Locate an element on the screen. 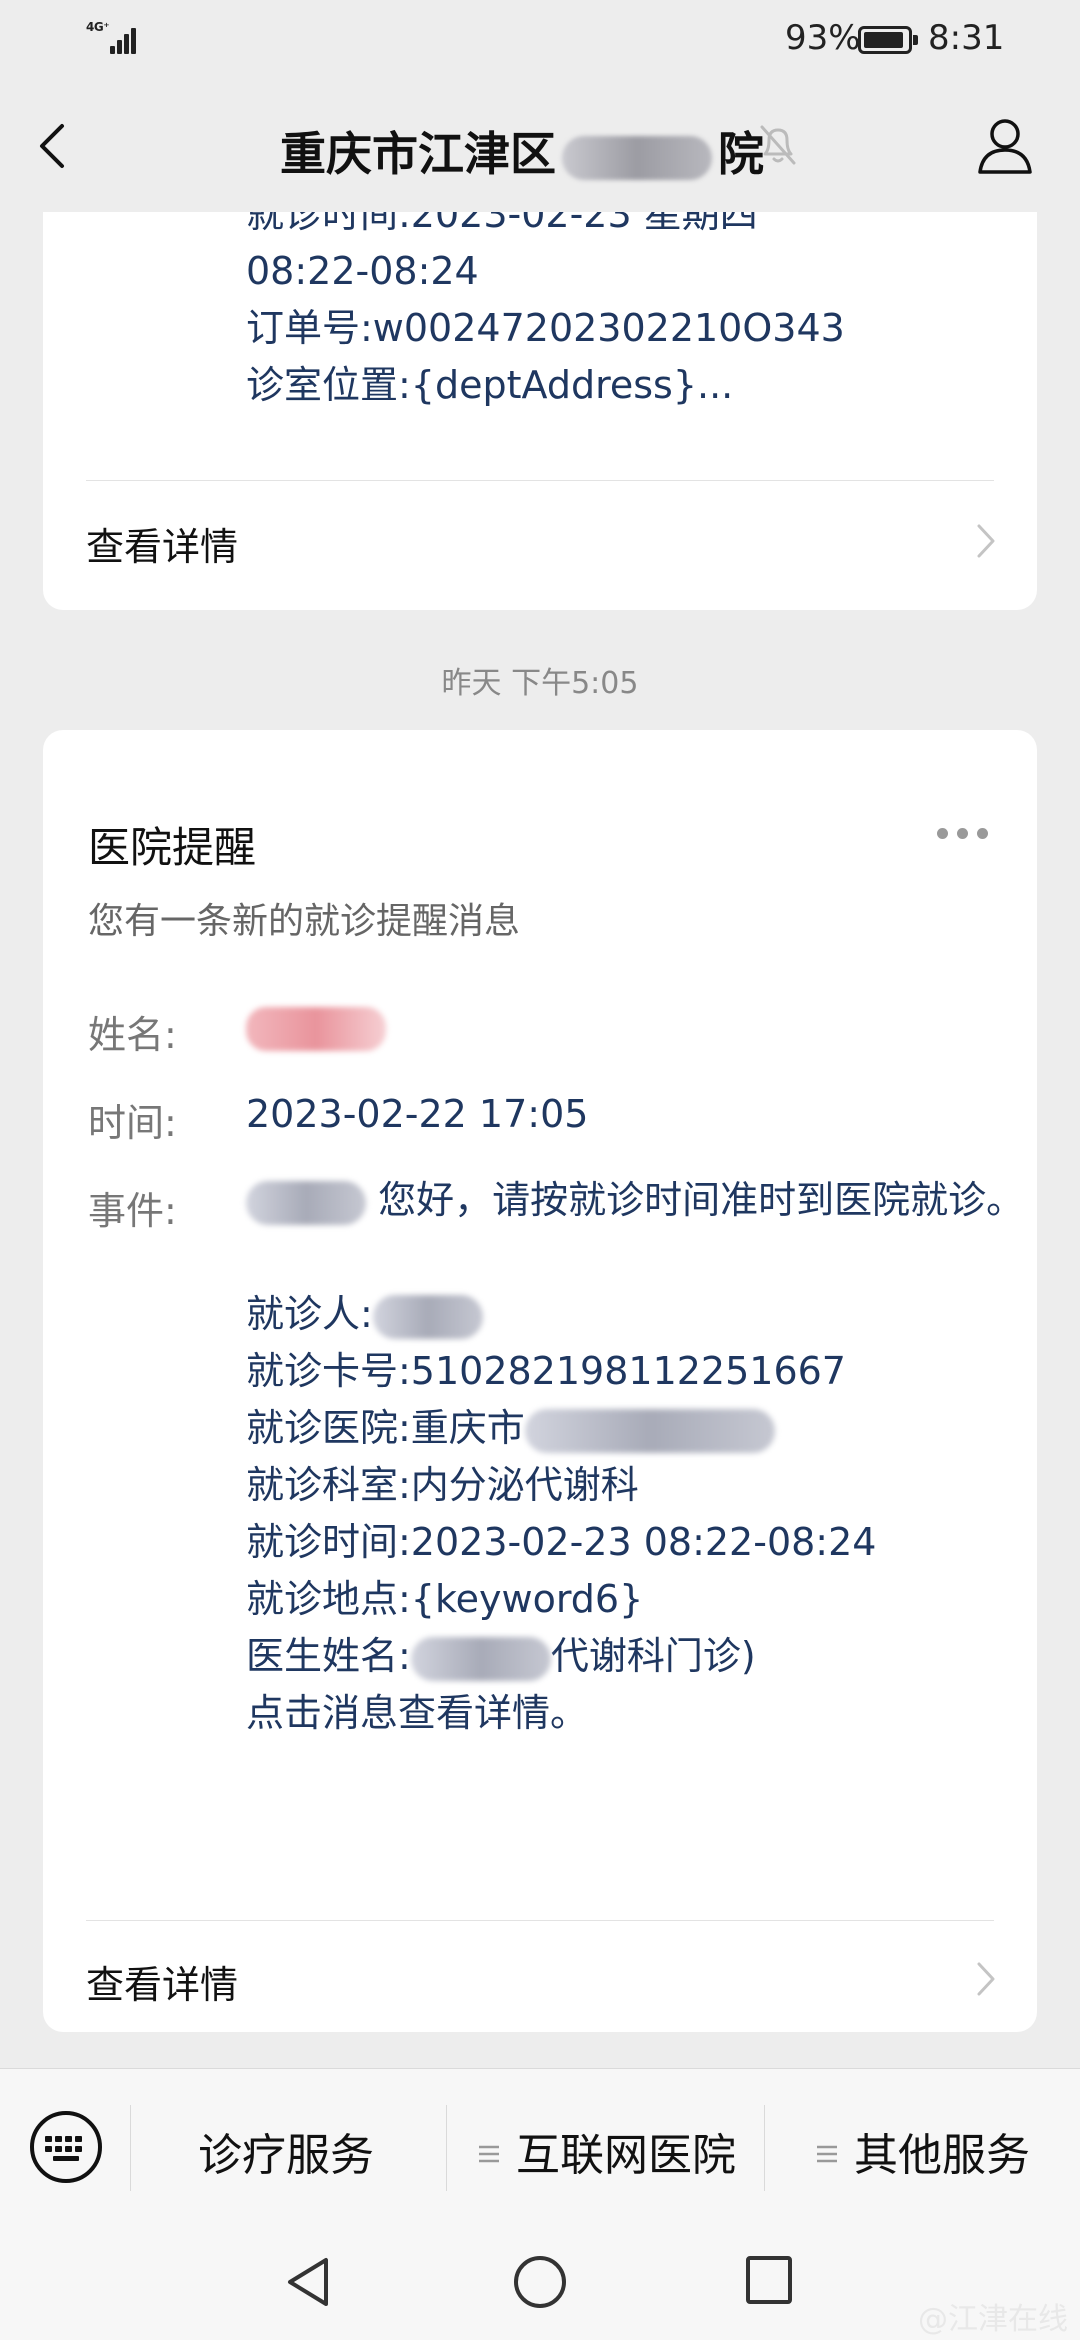  hospital-line: 就诊医院:重庆市 is located at coordinates (646, 1428).